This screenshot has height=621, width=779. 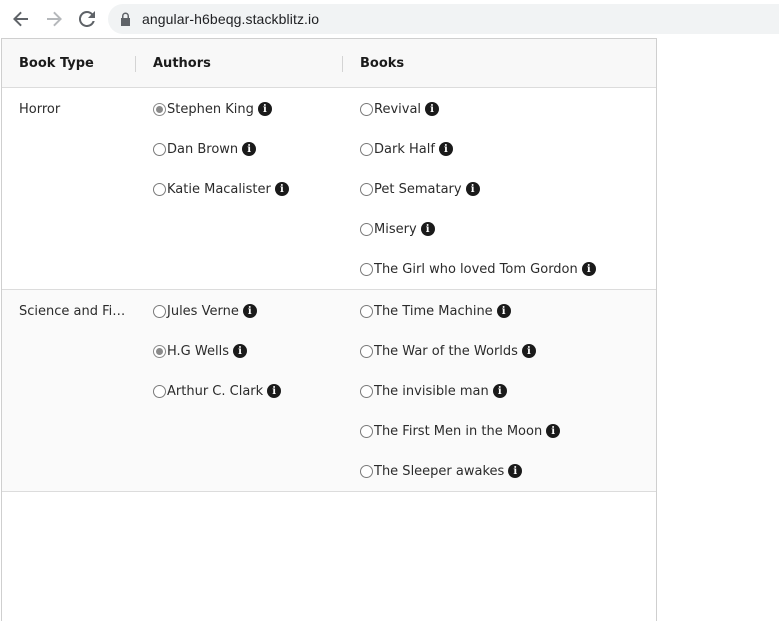 I want to click on author-label: Jules Verne, so click(x=203, y=311).